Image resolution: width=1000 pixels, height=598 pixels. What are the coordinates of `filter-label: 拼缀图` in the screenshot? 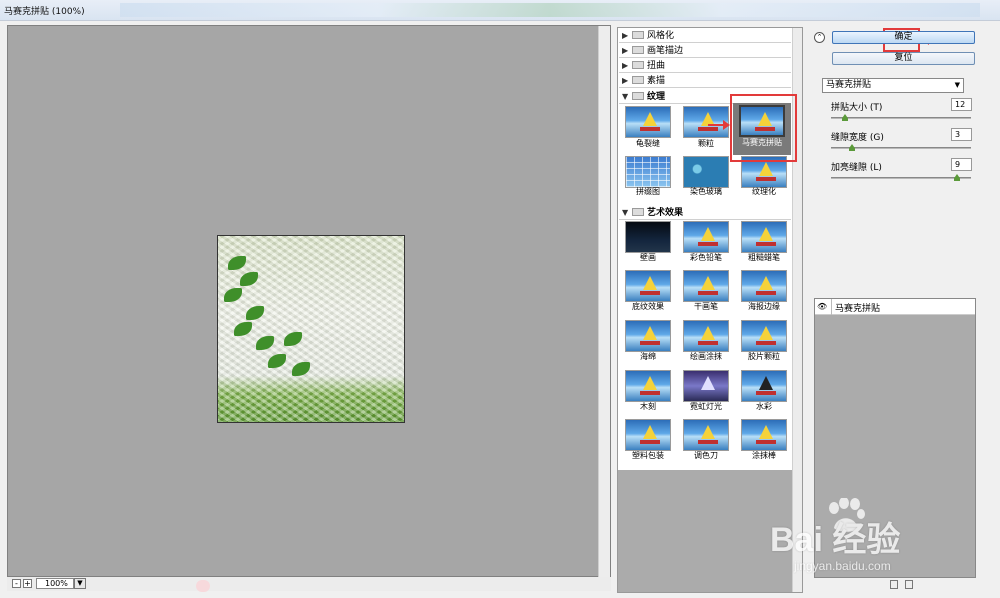 It's located at (648, 191).